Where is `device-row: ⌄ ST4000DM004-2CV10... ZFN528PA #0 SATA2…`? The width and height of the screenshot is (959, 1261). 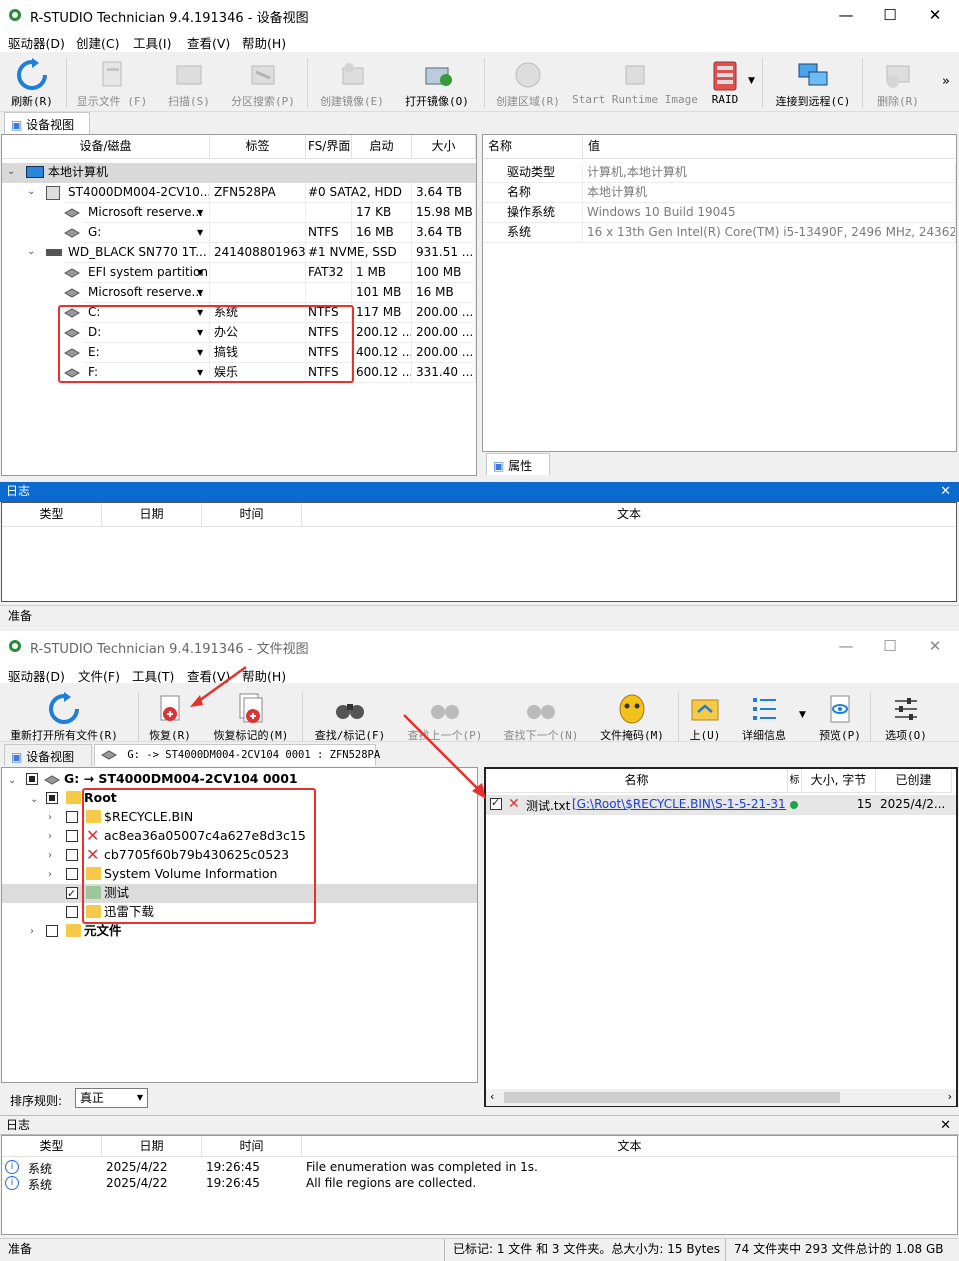
device-row: ⌄ ST4000DM004-2CV10... ZFN528PA #0 SATA2… is located at coordinates (239, 193).